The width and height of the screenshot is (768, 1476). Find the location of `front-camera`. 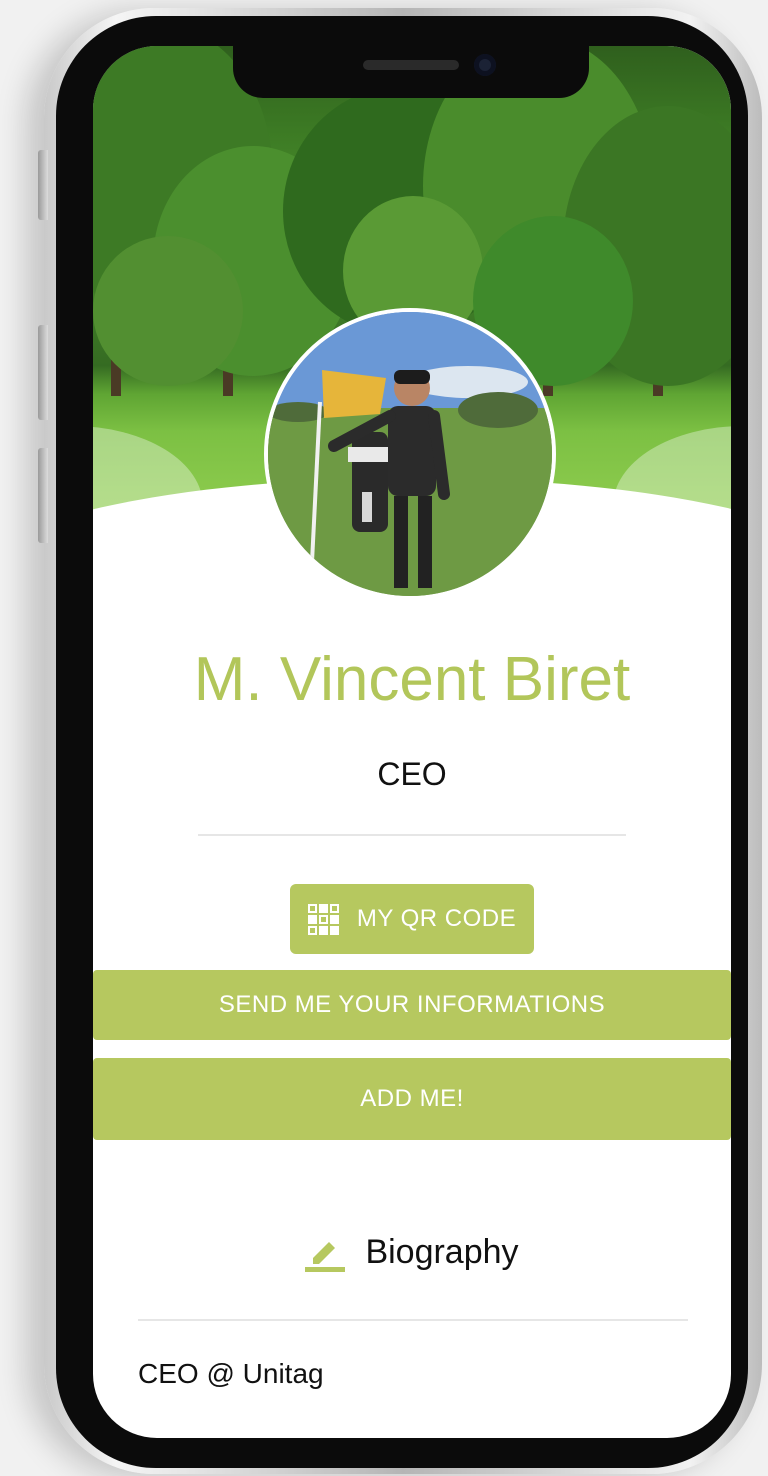

front-camera is located at coordinates (485, 65).